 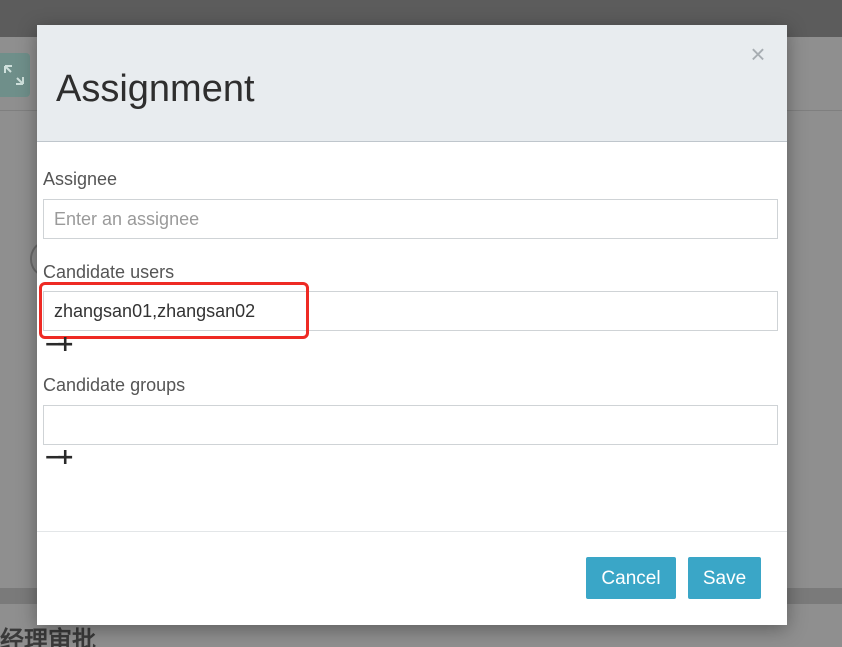 I want to click on remove-candidate-user-button: −, so click(x=53, y=345).